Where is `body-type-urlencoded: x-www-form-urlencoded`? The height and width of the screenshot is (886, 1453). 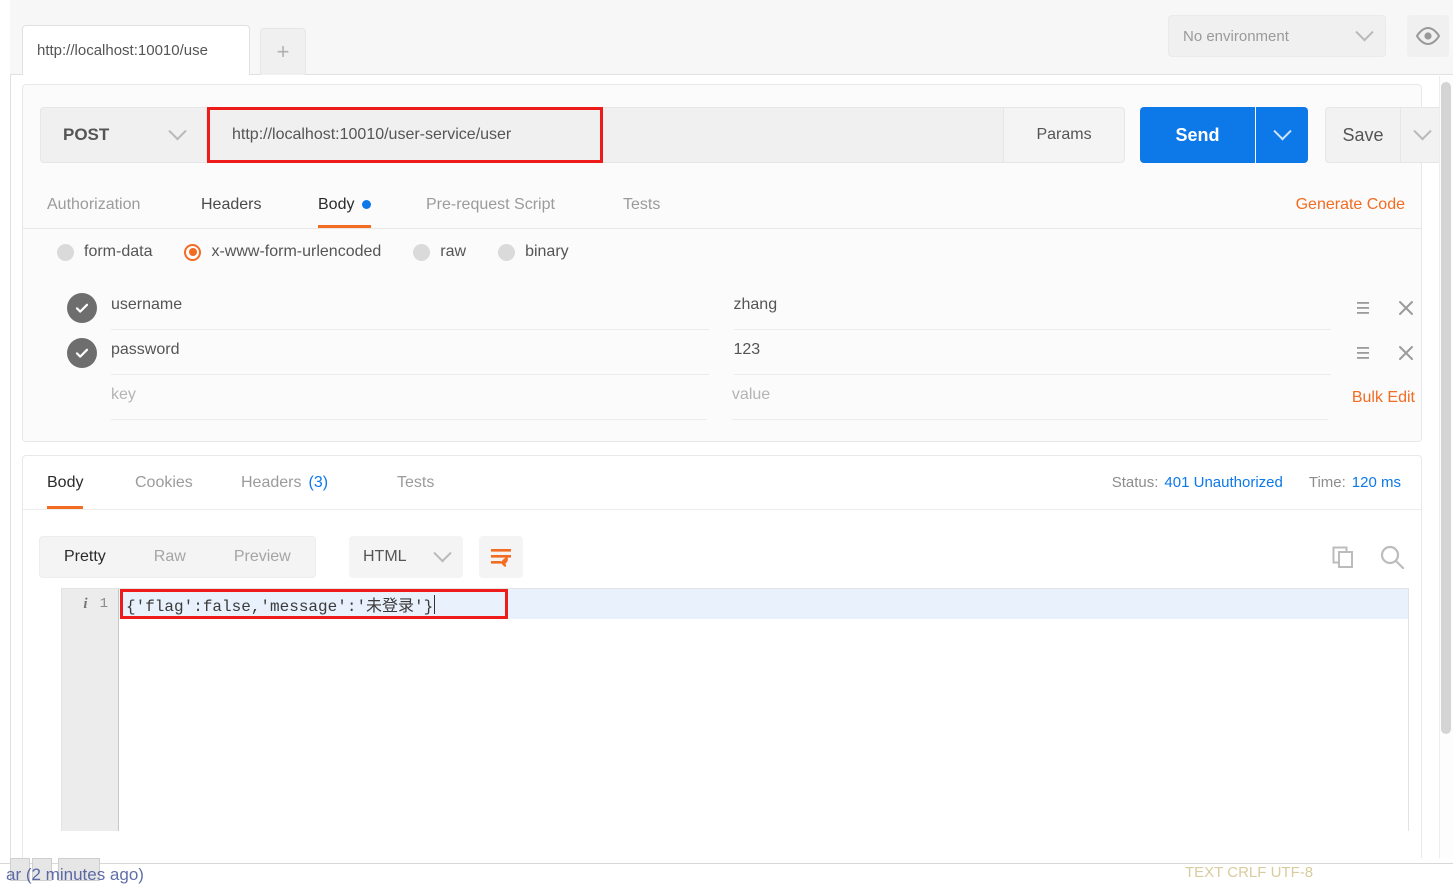 body-type-urlencoded: x-www-form-urlencoded is located at coordinates (282, 252).